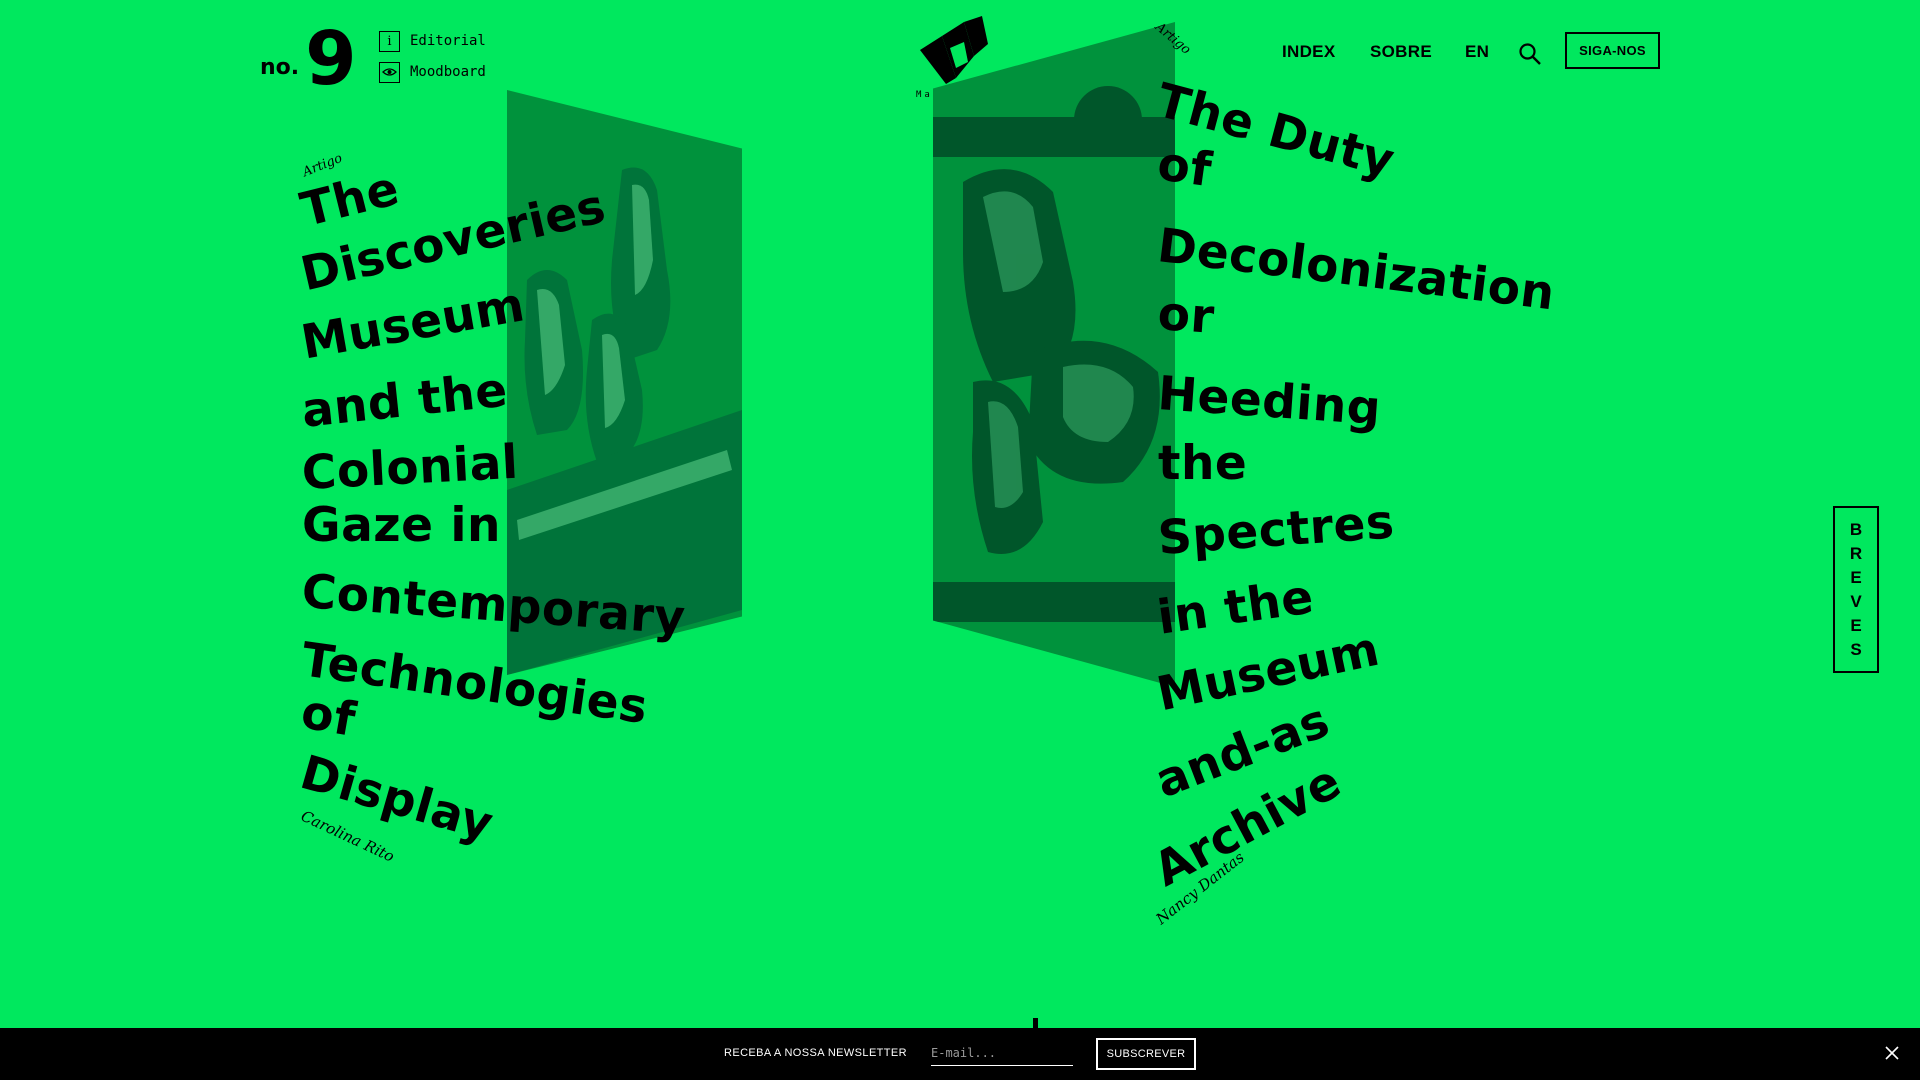  I want to click on article-2-title-line: of, so click(1185, 167).